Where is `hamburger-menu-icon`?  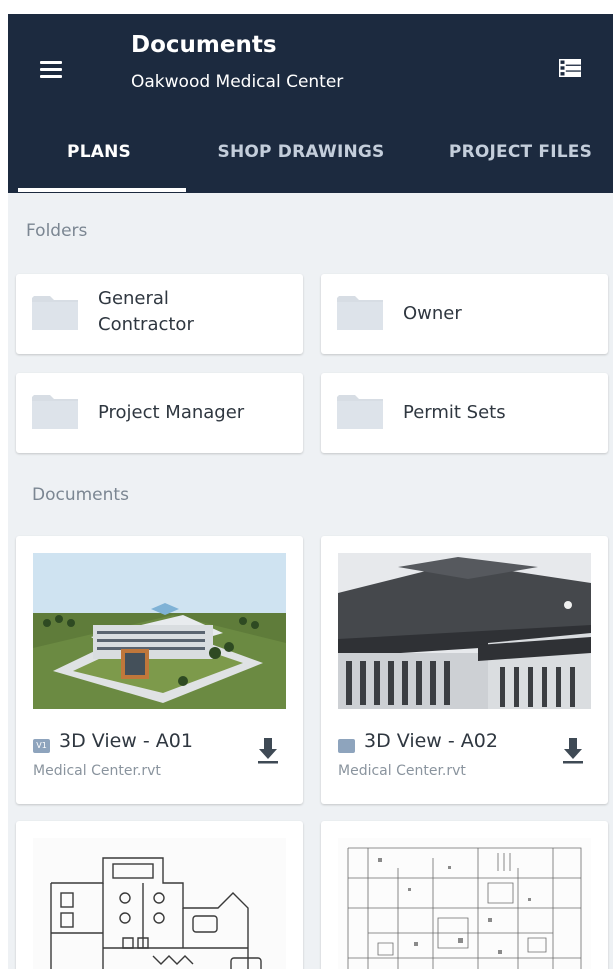
hamburger-menu-icon is located at coordinates (53, 70).